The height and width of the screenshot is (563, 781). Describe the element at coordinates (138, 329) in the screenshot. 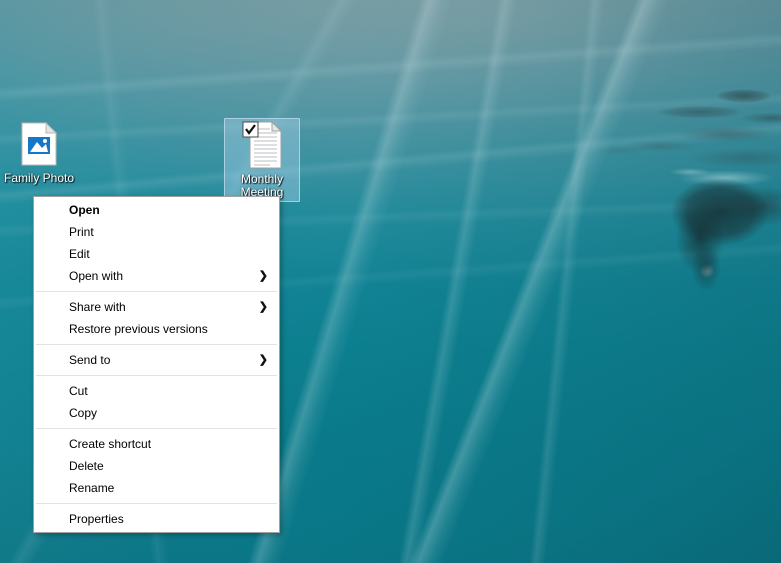

I see `menu-item-label: Restore previous versions` at that location.